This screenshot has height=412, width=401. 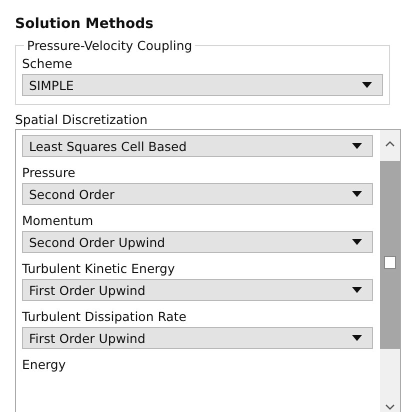 What do you see at coordinates (390, 407) in the screenshot?
I see `scroll-down-icon` at bounding box center [390, 407].